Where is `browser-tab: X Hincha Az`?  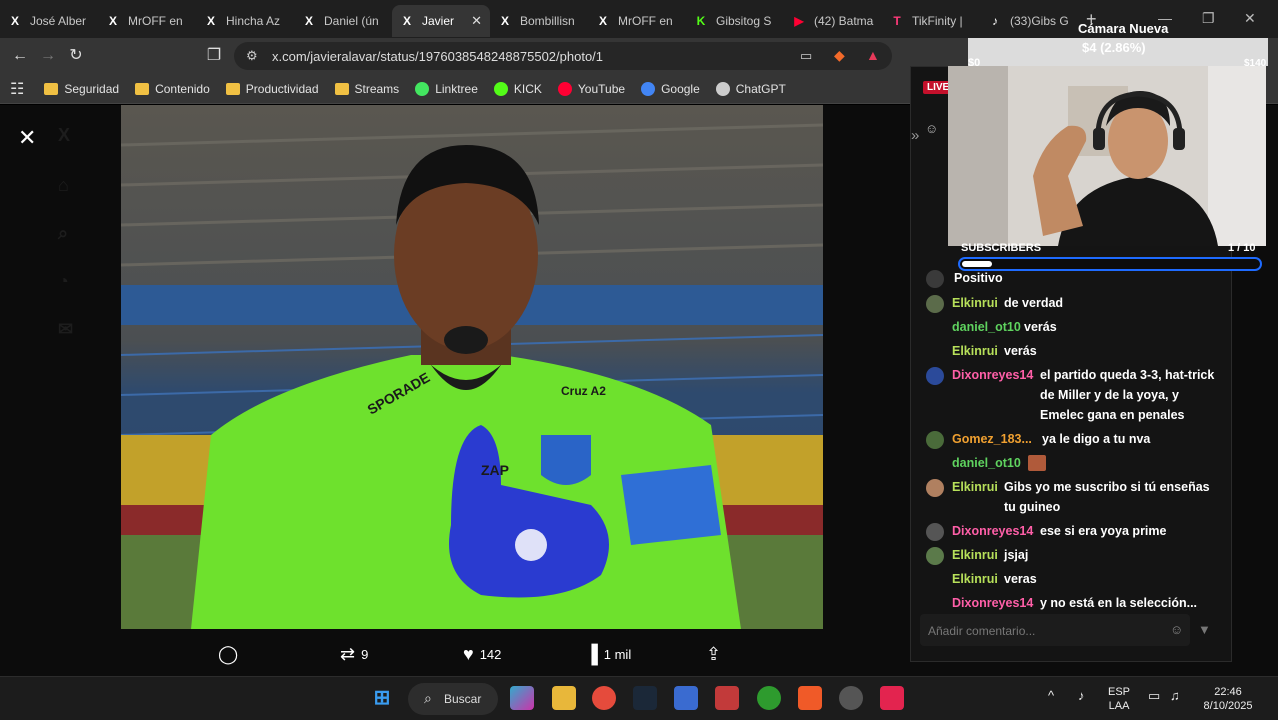
browser-tab: X Hincha Az is located at coordinates (245, 21).